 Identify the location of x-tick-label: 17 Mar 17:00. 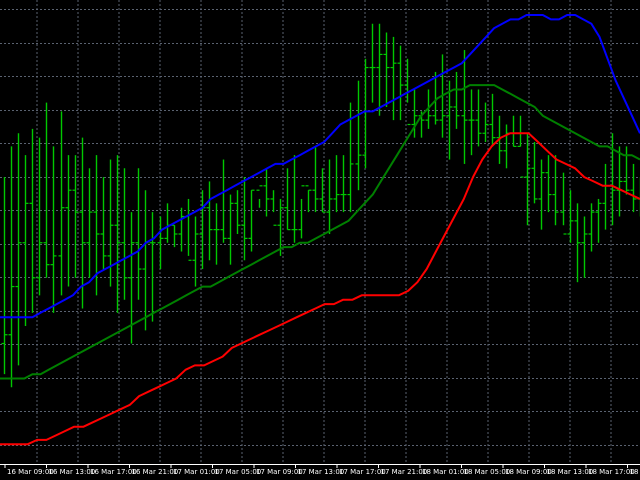
(362, 472).